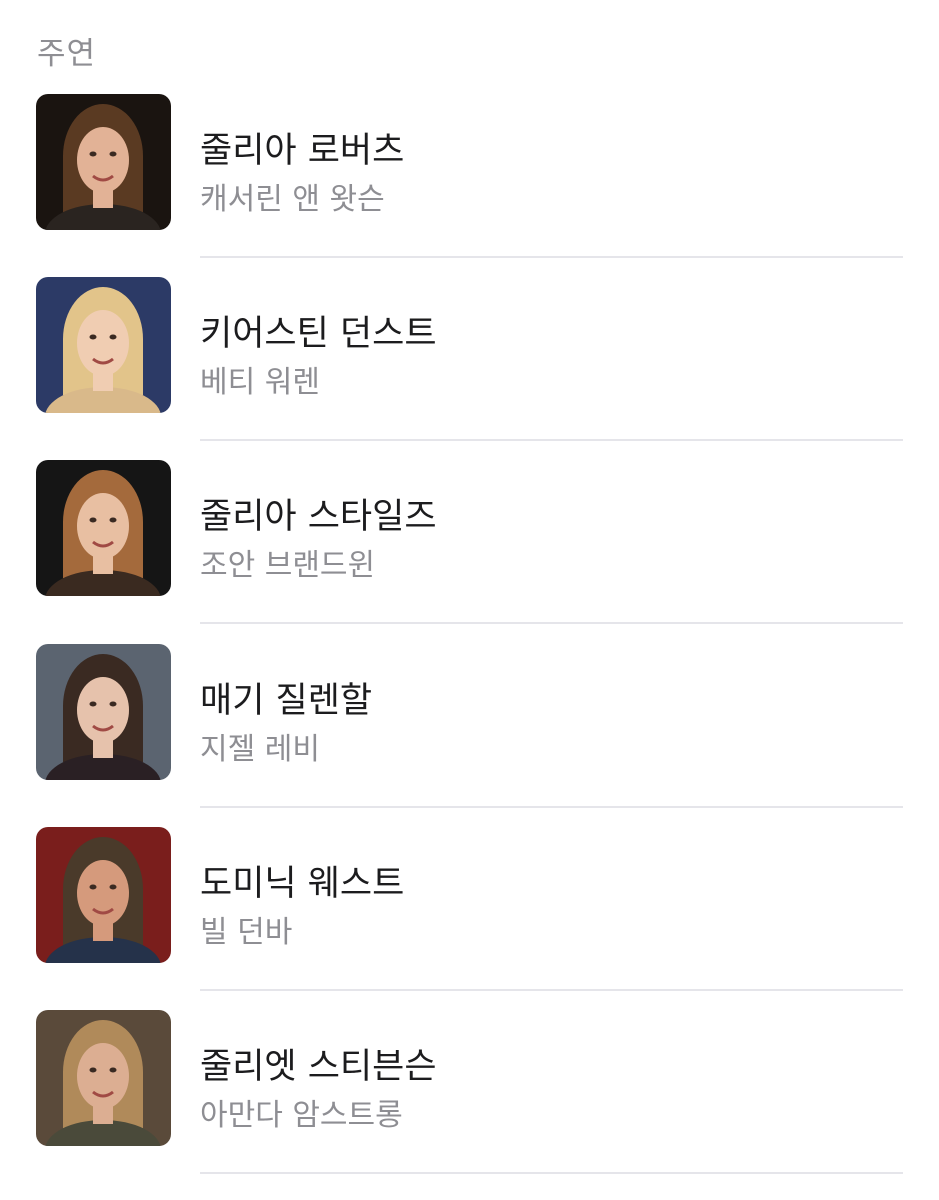 The height and width of the screenshot is (1200, 939). I want to click on section-header: 주연, so click(67, 54).